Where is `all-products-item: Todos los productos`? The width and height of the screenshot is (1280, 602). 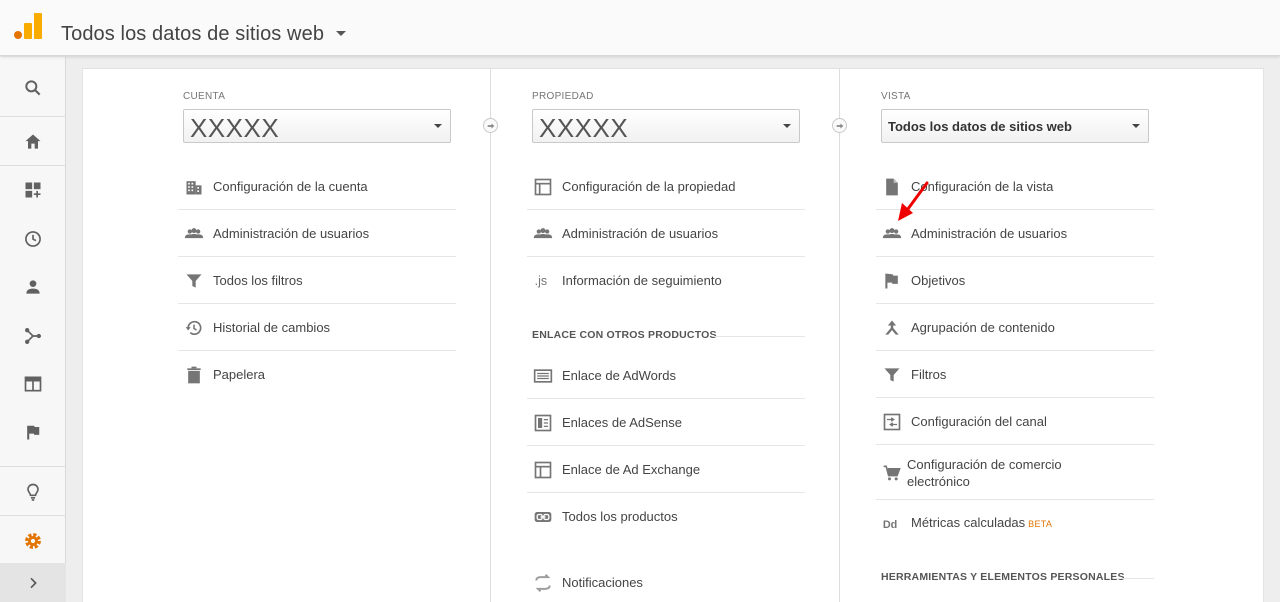 all-products-item: Todos los productos is located at coordinates (602, 516).